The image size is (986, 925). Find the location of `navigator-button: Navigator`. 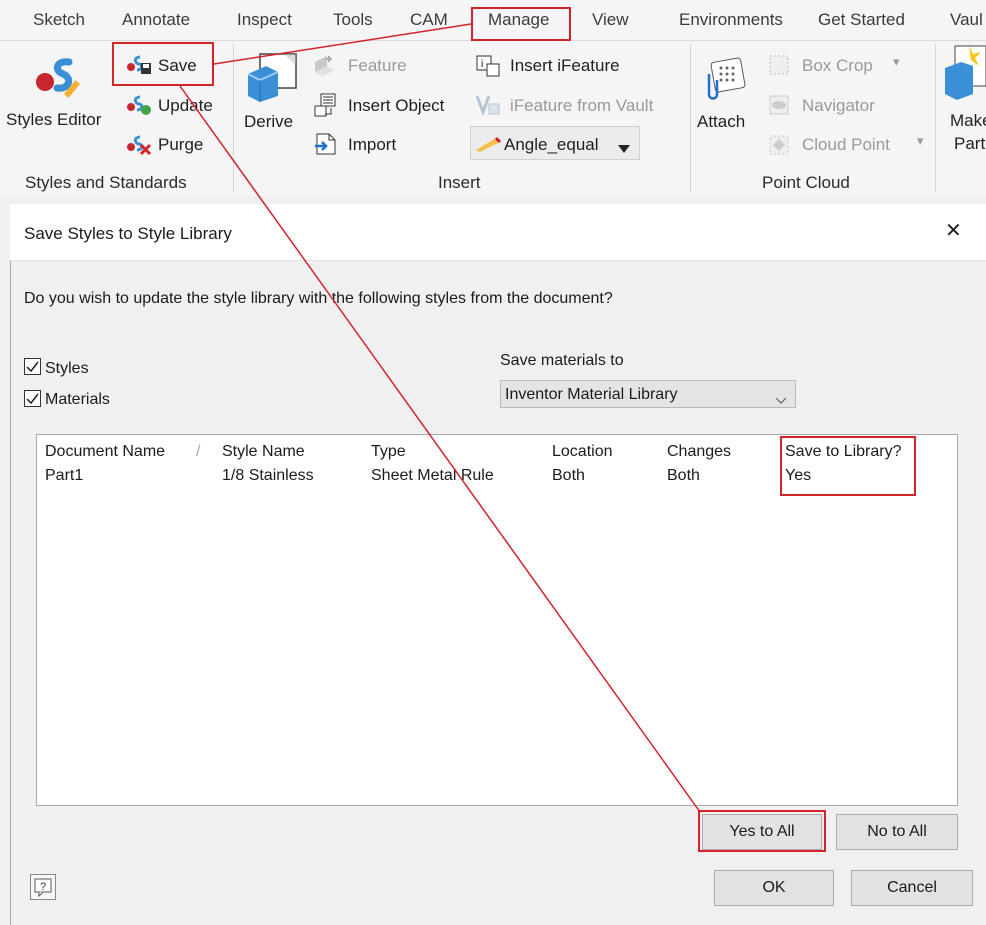

navigator-button: Navigator is located at coordinates (838, 106).